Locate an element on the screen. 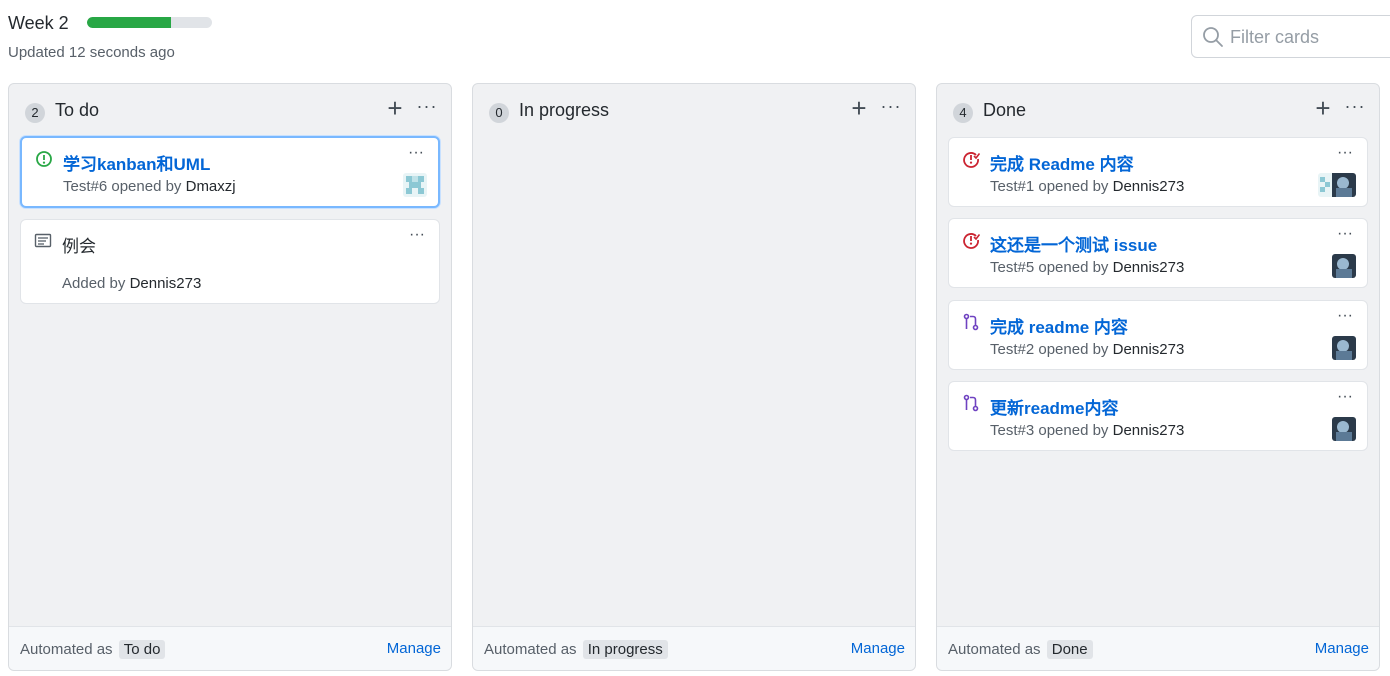 This screenshot has height=676, width=1390. automation-badge: In progress is located at coordinates (625, 649).